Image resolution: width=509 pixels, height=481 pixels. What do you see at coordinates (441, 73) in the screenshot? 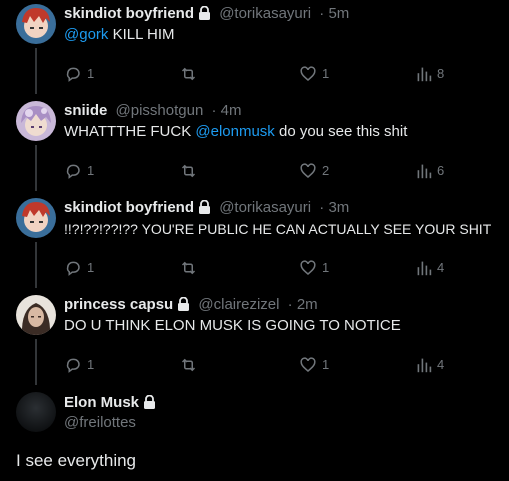
I see `view-count: 8` at bounding box center [441, 73].